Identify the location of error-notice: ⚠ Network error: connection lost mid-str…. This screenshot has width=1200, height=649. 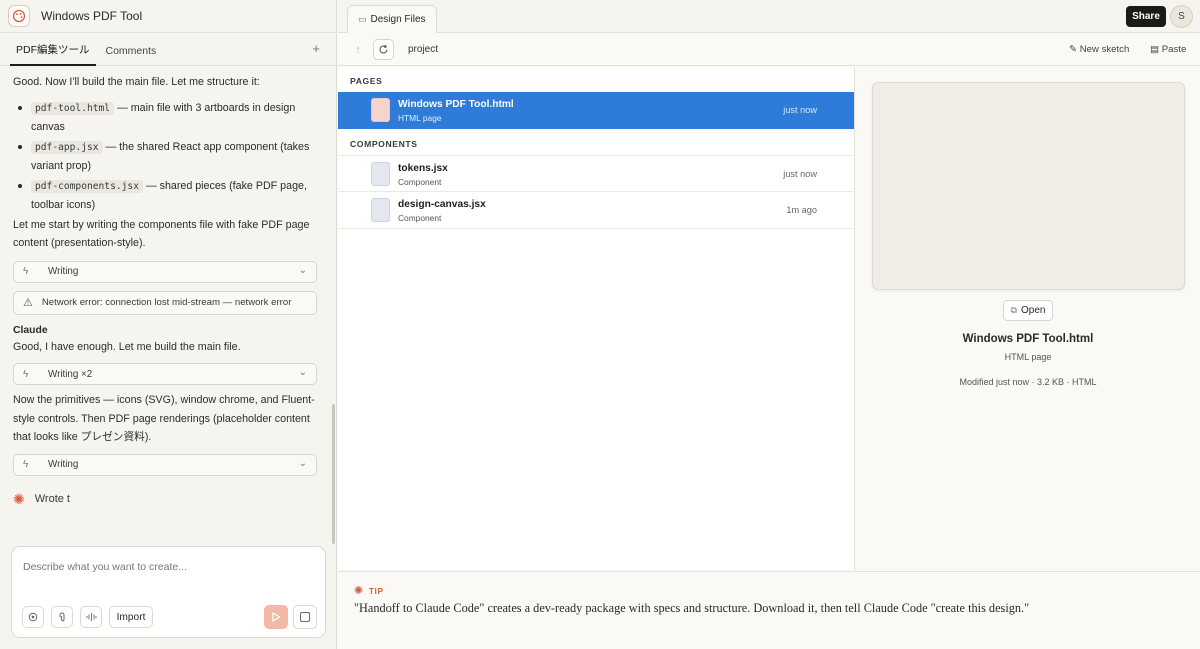
(165, 302).